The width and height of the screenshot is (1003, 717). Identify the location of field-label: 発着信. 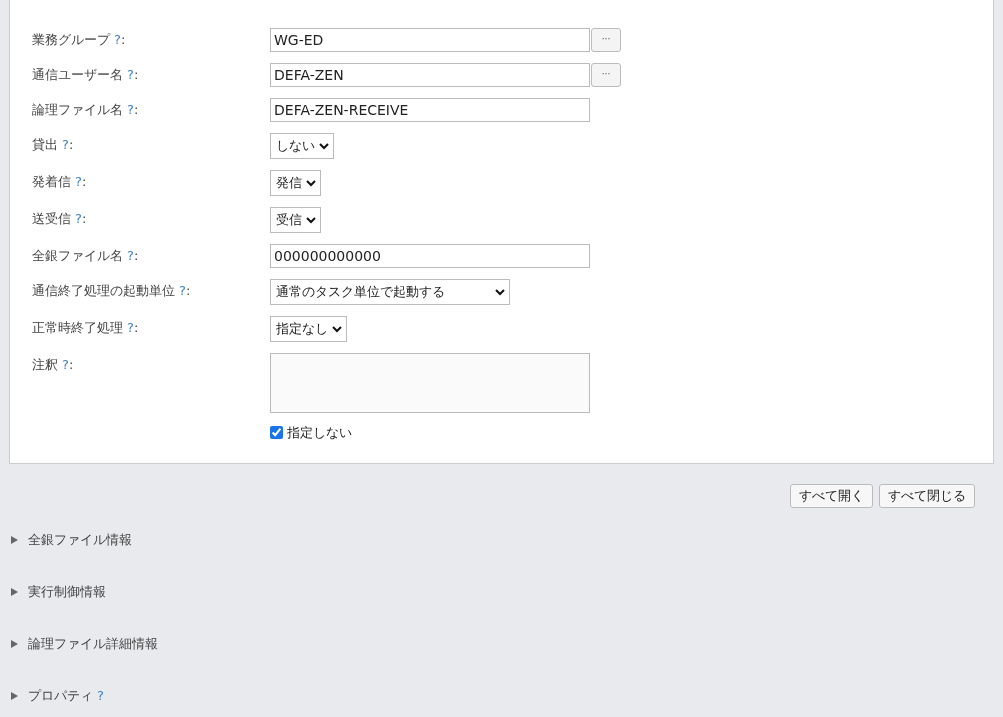
(51, 182).